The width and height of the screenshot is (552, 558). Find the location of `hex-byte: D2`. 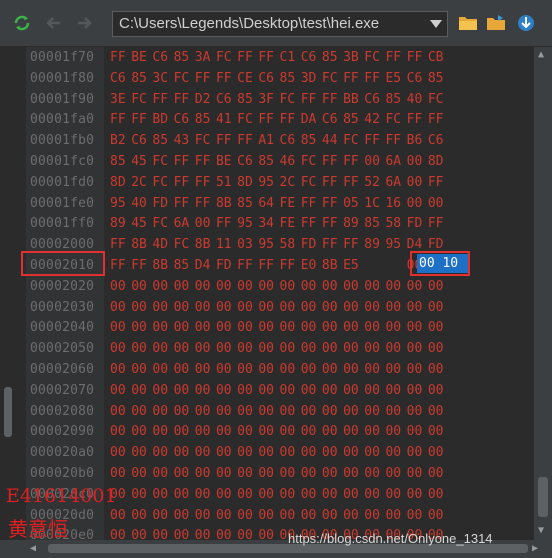

hex-byte: D2 is located at coordinates (205, 99).